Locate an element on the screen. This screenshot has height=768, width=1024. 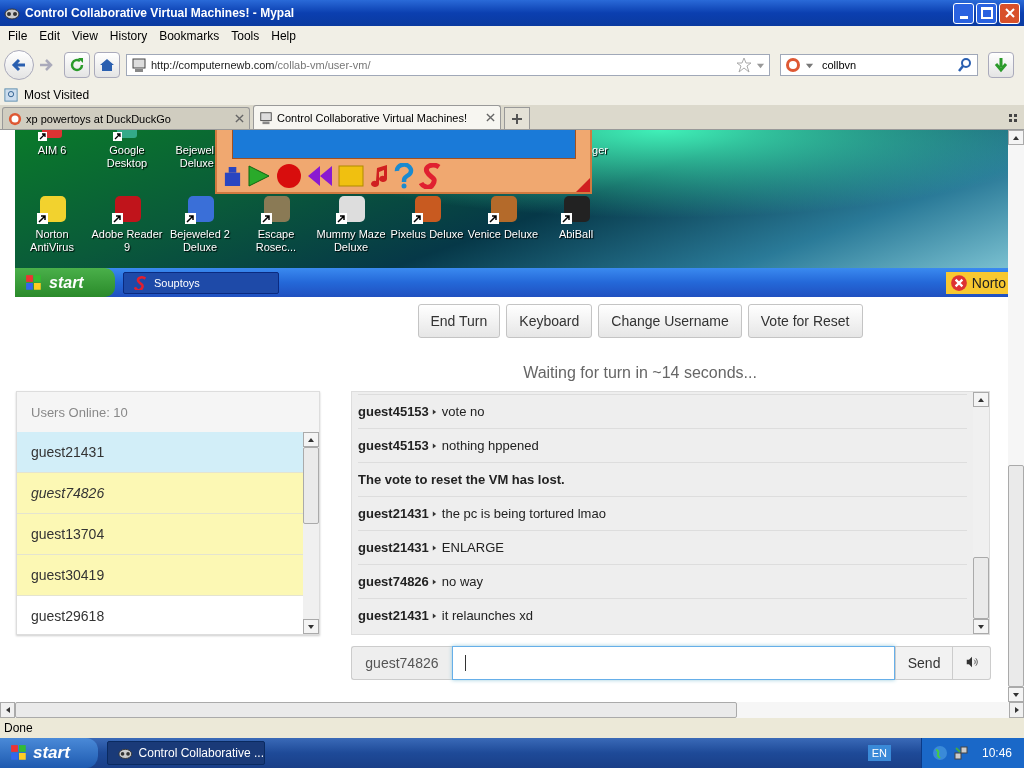
chat-message: nothing hppened is located at coordinates (490, 445).